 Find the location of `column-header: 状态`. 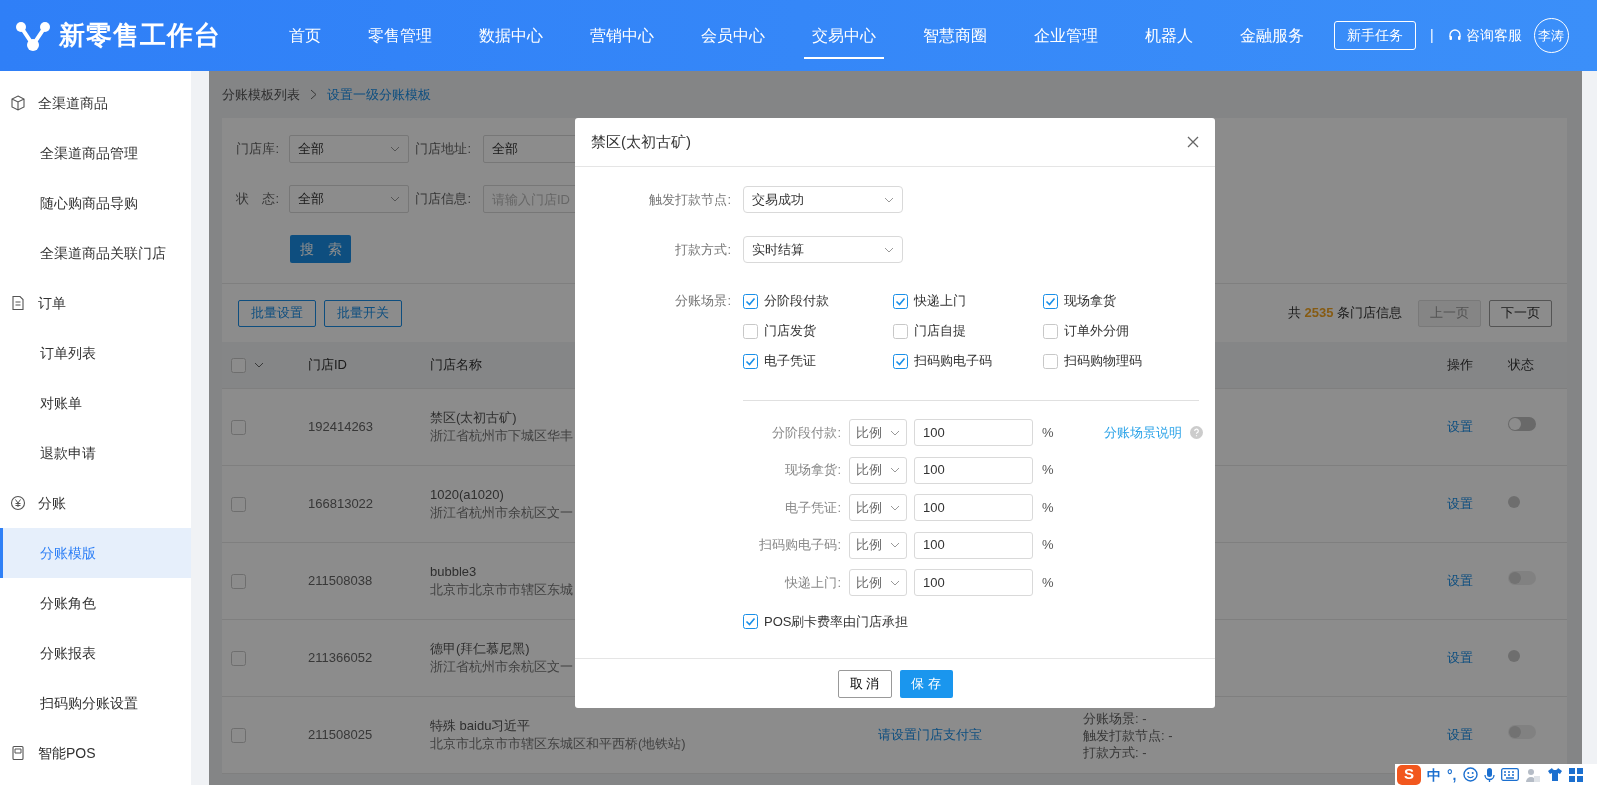

column-header: 状态 is located at coordinates (1521, 365).